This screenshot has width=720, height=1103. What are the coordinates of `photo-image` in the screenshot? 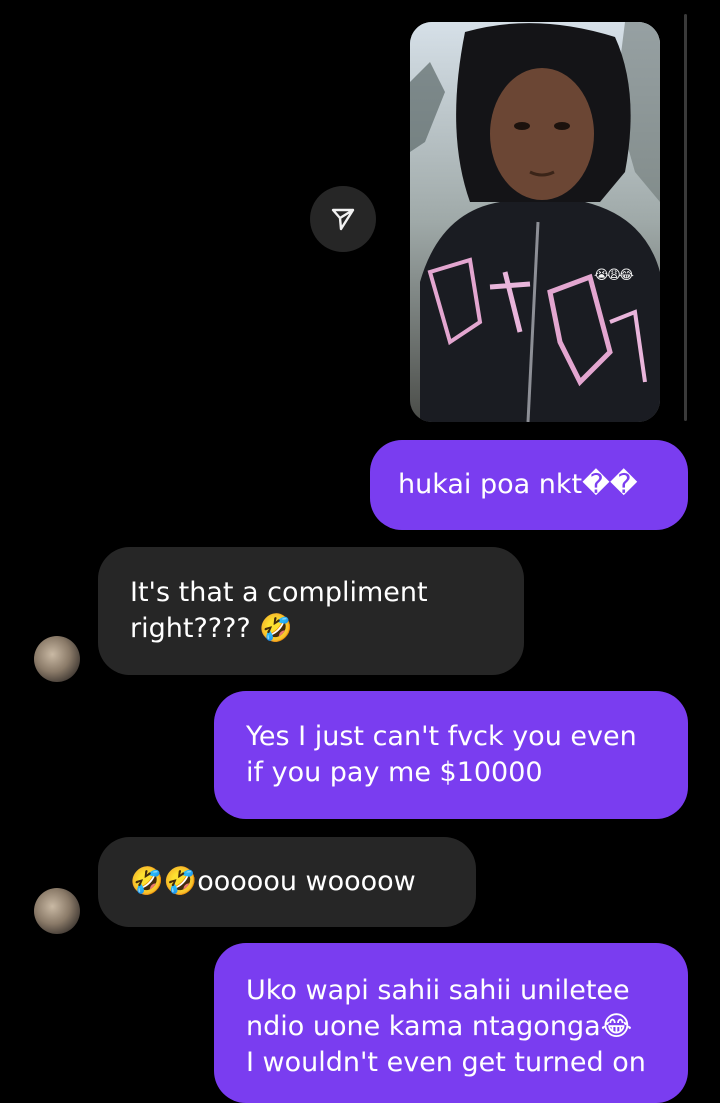 It's located at (535, 222).